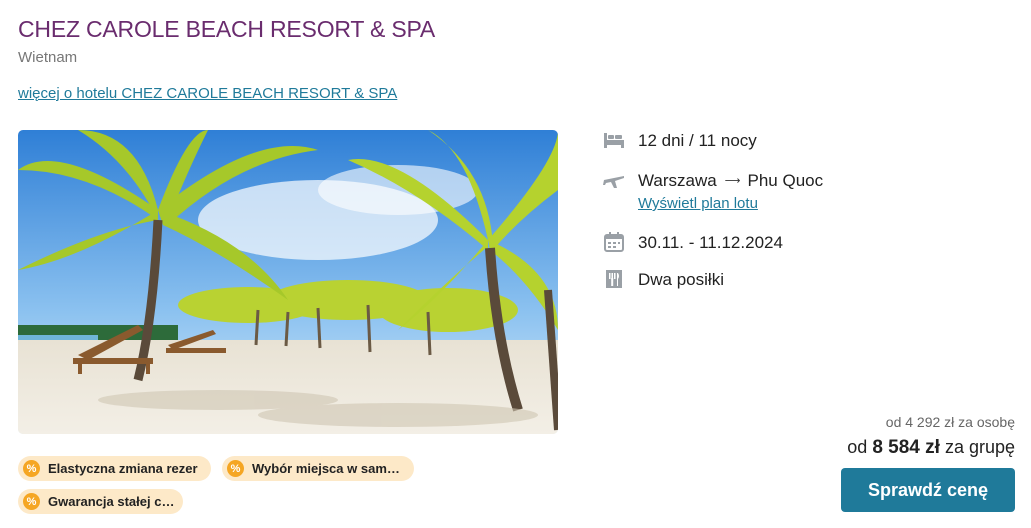 This screenshot has width=1031, height=528. I want to click on hotel-title: CHEZ CAROLE BEACH RESORT & SPA, so click(227, 29).